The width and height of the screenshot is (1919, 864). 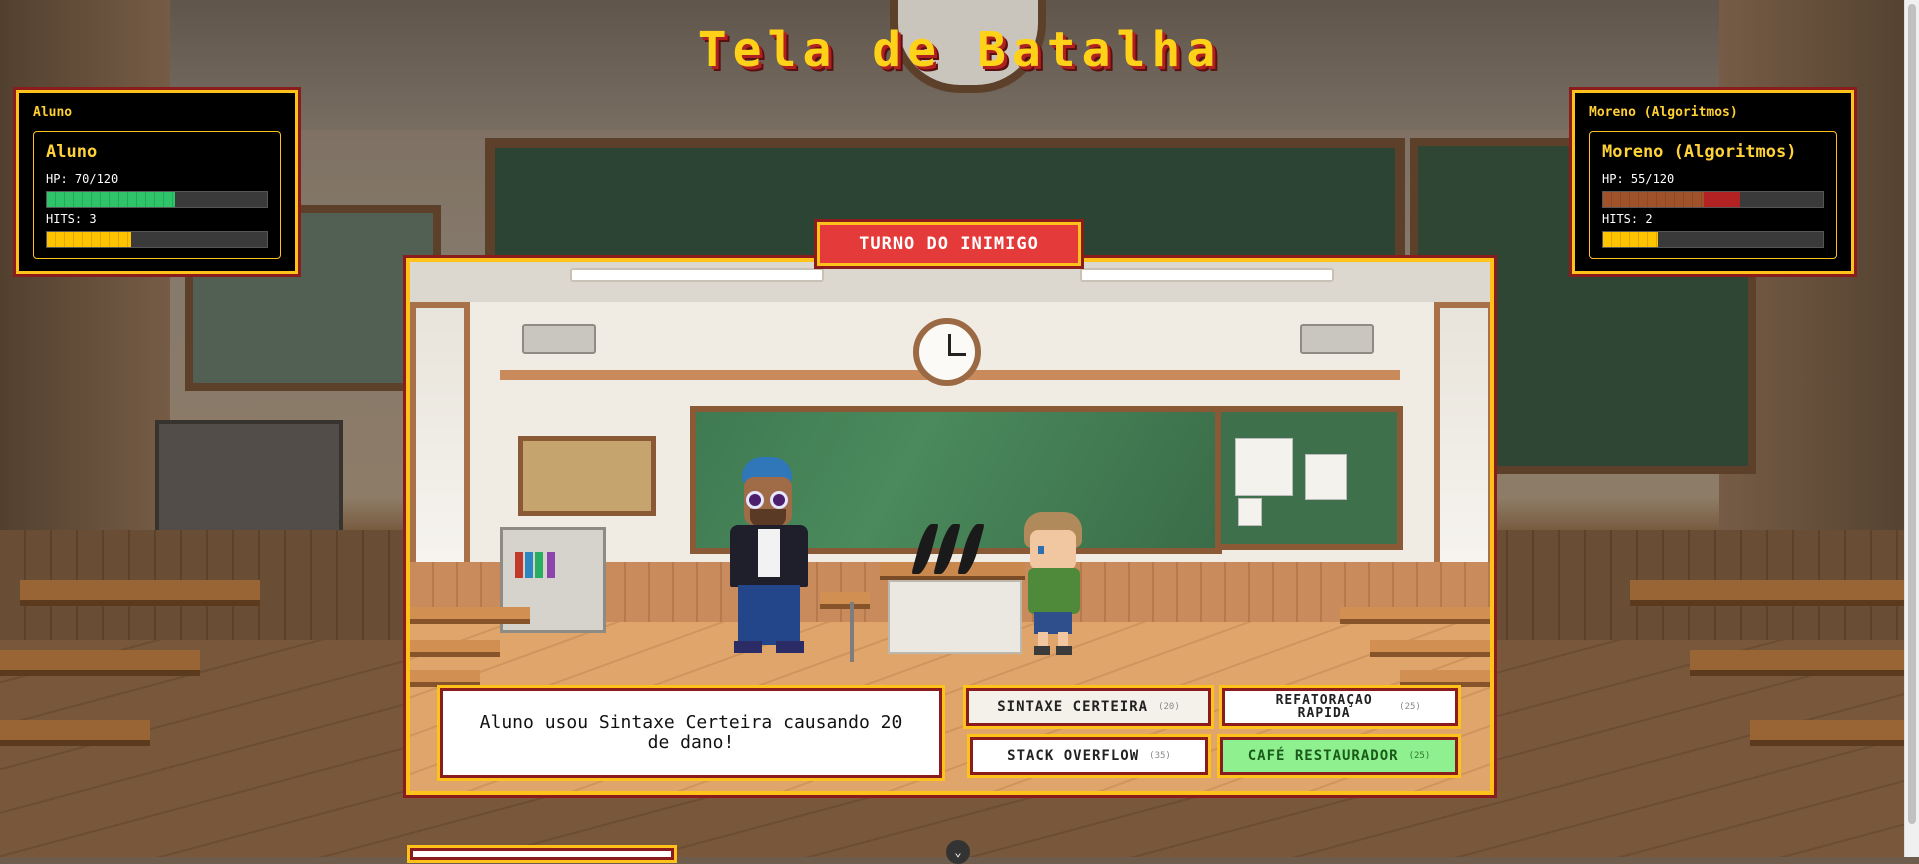 I want to click on arena-bulletin-board, so click(x=587, y=476).